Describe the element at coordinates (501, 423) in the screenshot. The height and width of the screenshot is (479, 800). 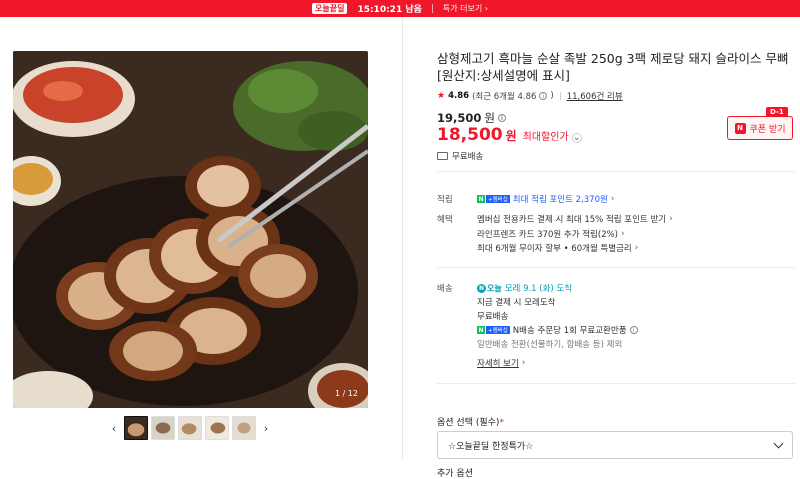
I see `required-mark: *` at that location.